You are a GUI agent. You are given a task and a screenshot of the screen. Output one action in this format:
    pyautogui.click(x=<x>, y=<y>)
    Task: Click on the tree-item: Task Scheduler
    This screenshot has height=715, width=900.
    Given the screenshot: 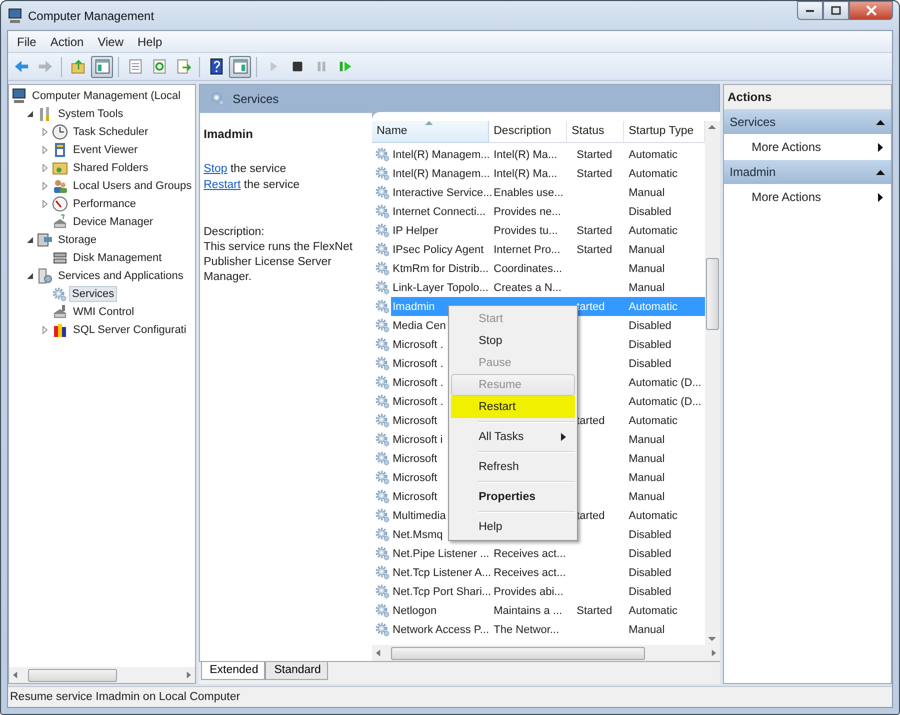 What is the action you would take?
    pyautogui.click(x=111, y=132)
    